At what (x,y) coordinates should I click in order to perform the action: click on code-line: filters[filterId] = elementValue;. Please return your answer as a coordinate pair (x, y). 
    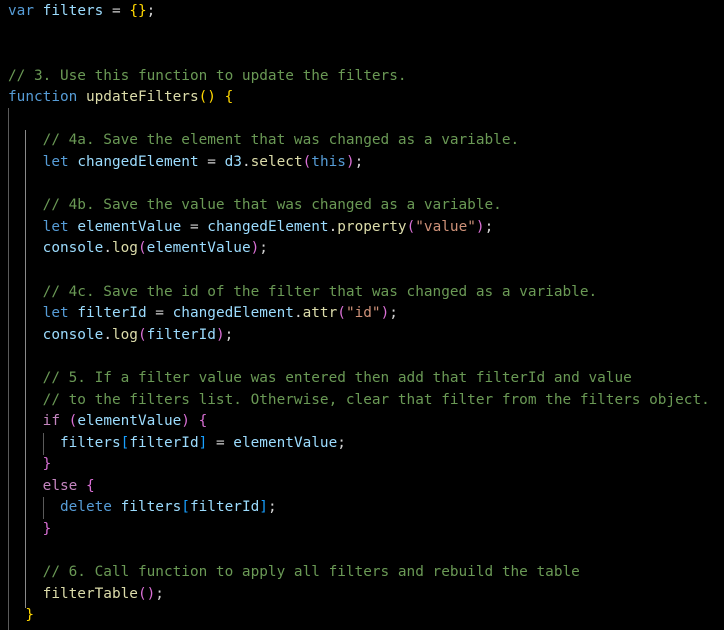
    Looking at the image, I should click on (177, 444).